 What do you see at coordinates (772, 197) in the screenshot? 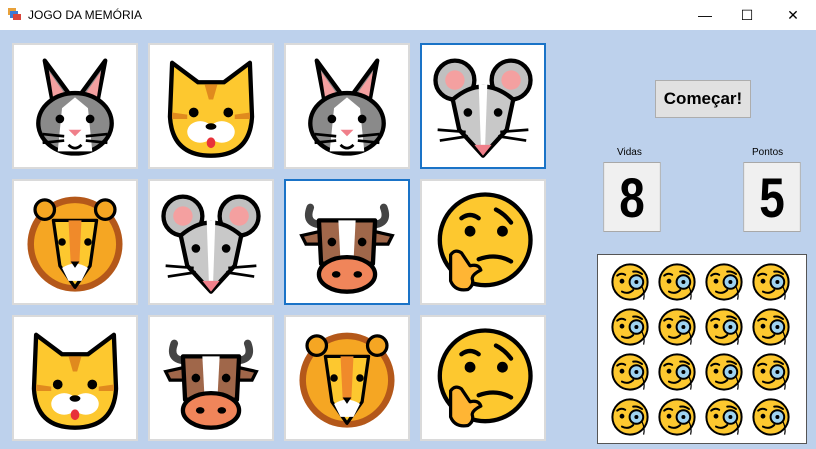
I see `points-counter: 5` at bounding box center [772, 197].